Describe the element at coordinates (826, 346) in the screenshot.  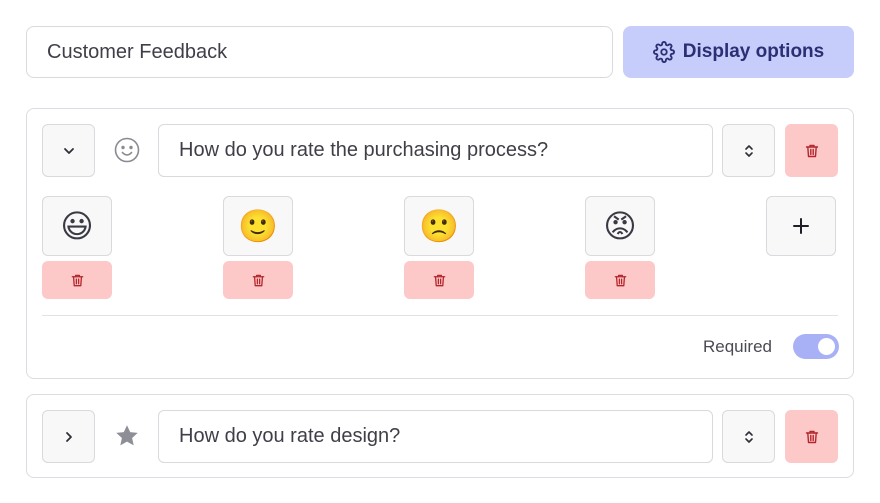
I see `toggle-knob` at that location.